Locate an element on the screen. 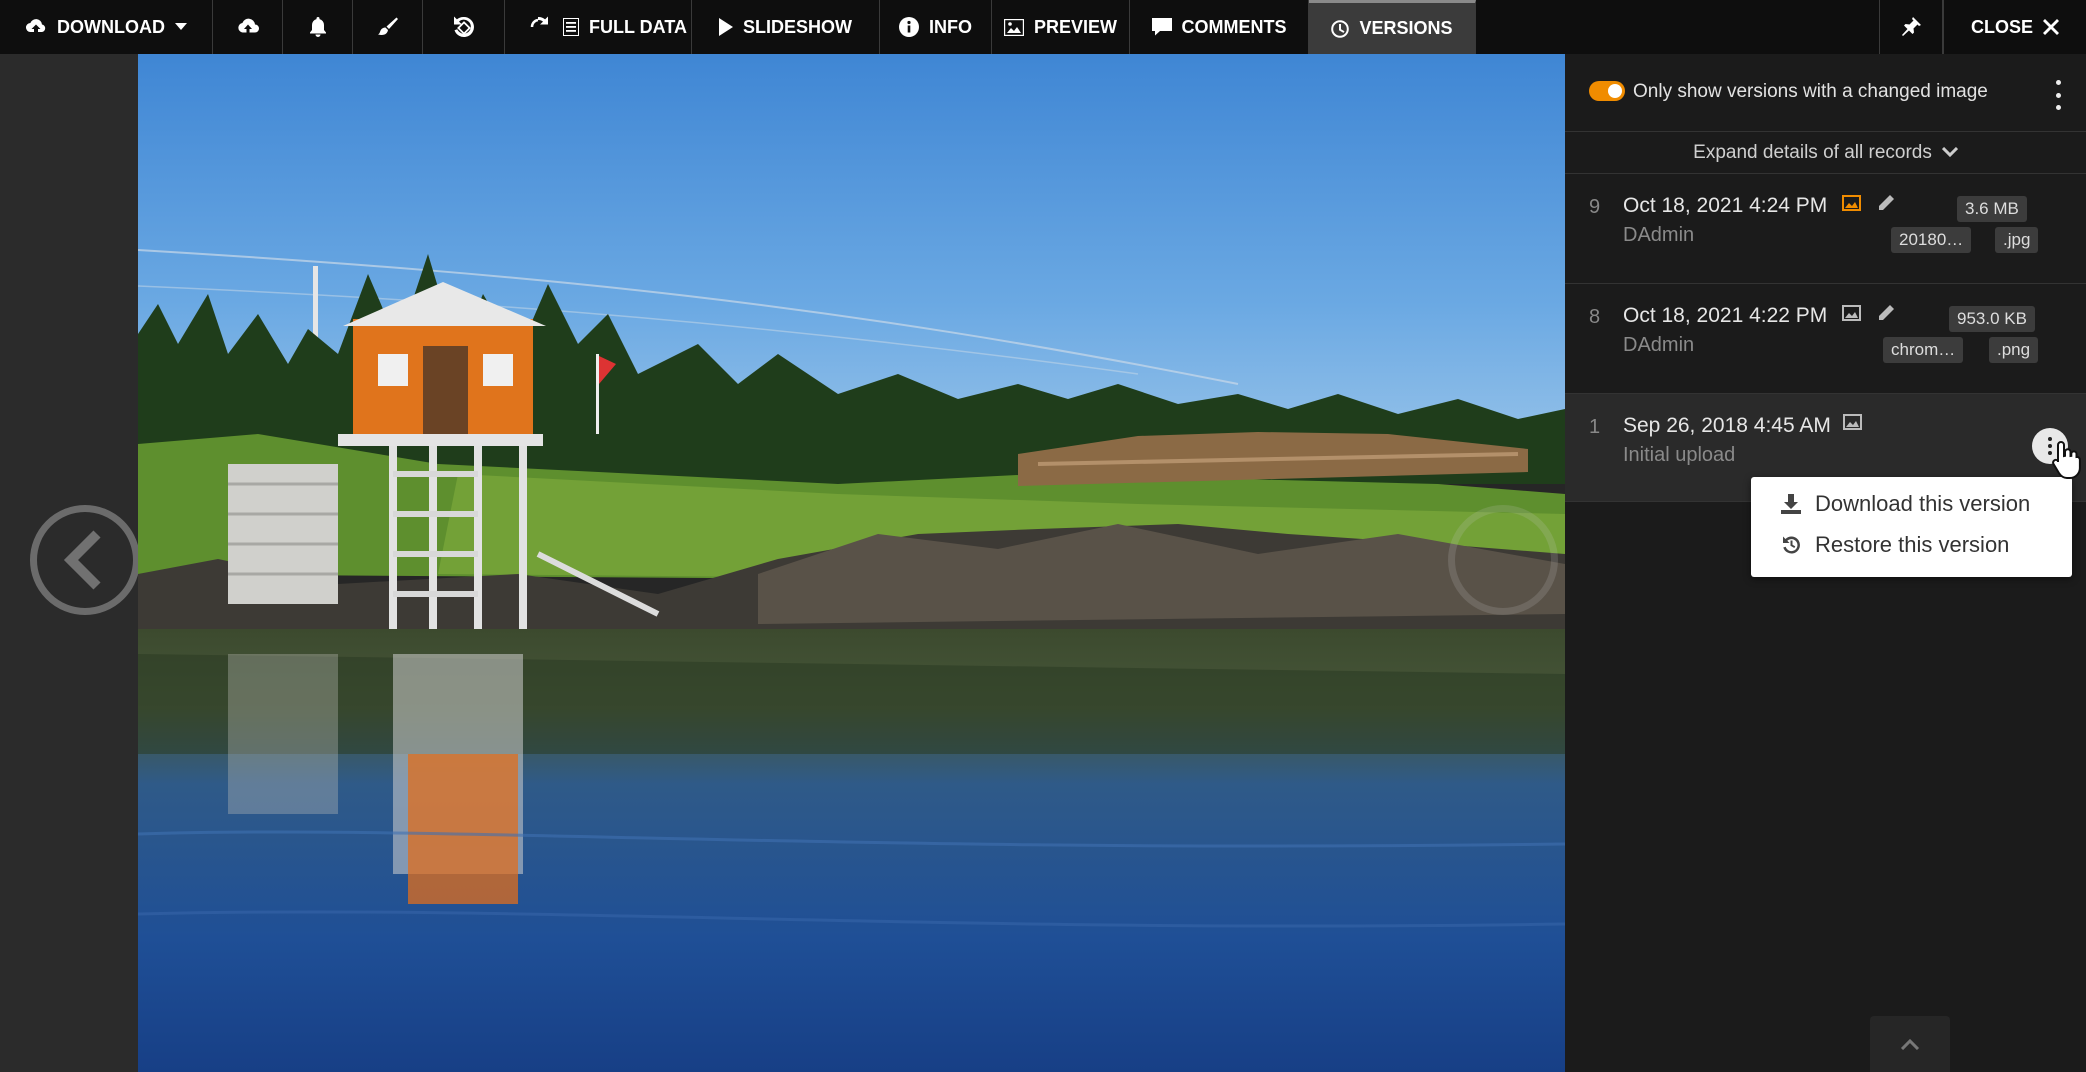  cloud-upload-icon is located at coordinates (248, 25).